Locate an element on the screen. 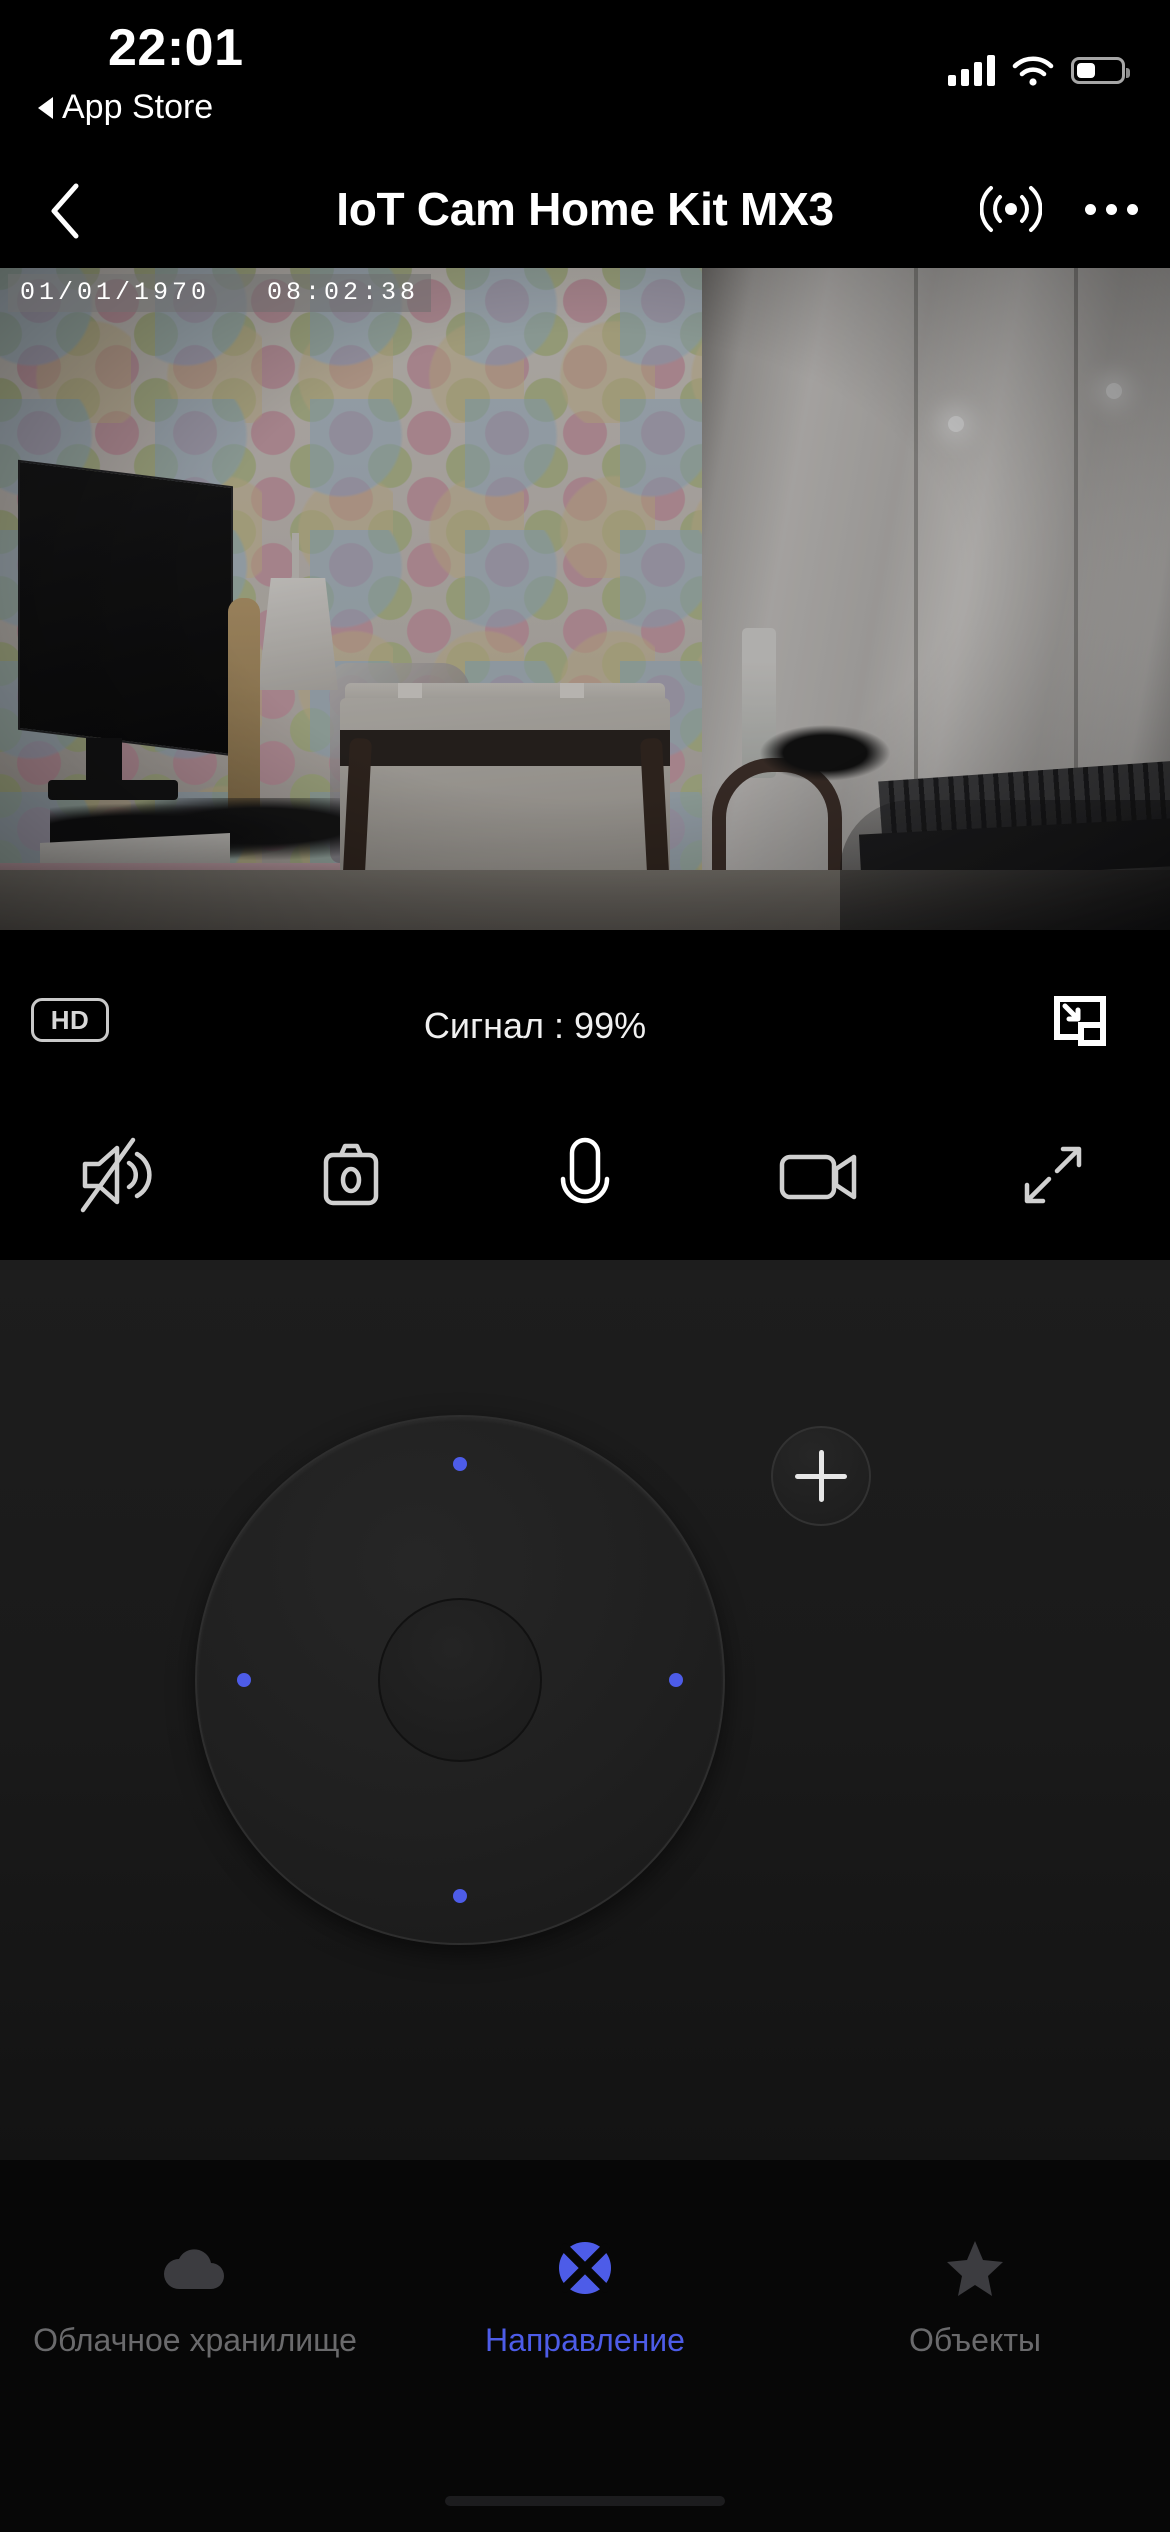  direction-dot-left is located at coordinates (244, 1680).